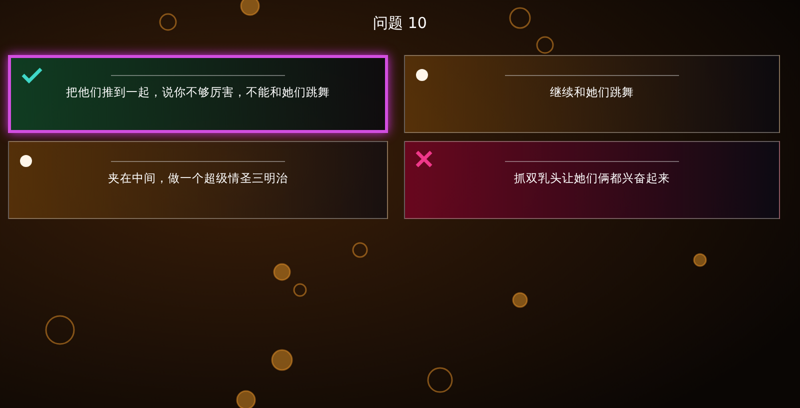 Image resolution: width=800 pixels, height=408 pixels. I want to click on answer-text: 抓双乳头让她们俩都兴奋起来, so click(592, 178).